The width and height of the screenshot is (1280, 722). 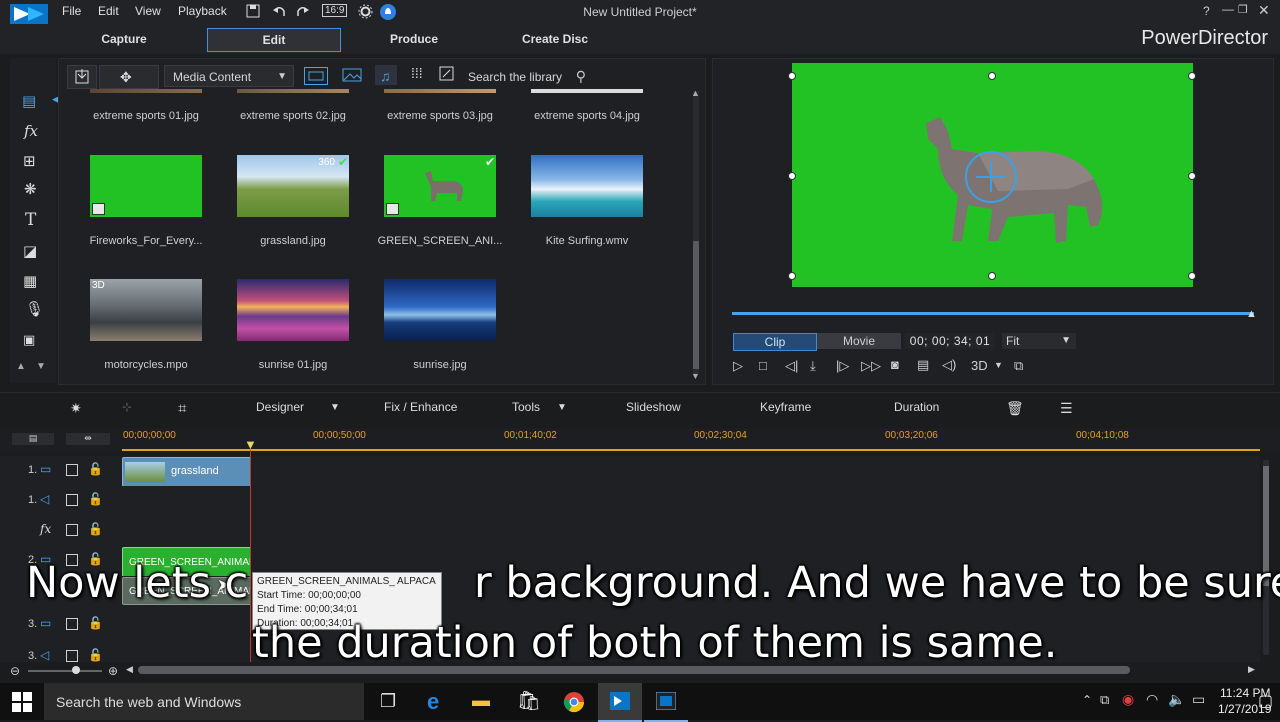 What do you see at coordinates (666, 702) in the screenshot?
I see `taskbar-powerdirector-window` at bounding box center [666, 702].